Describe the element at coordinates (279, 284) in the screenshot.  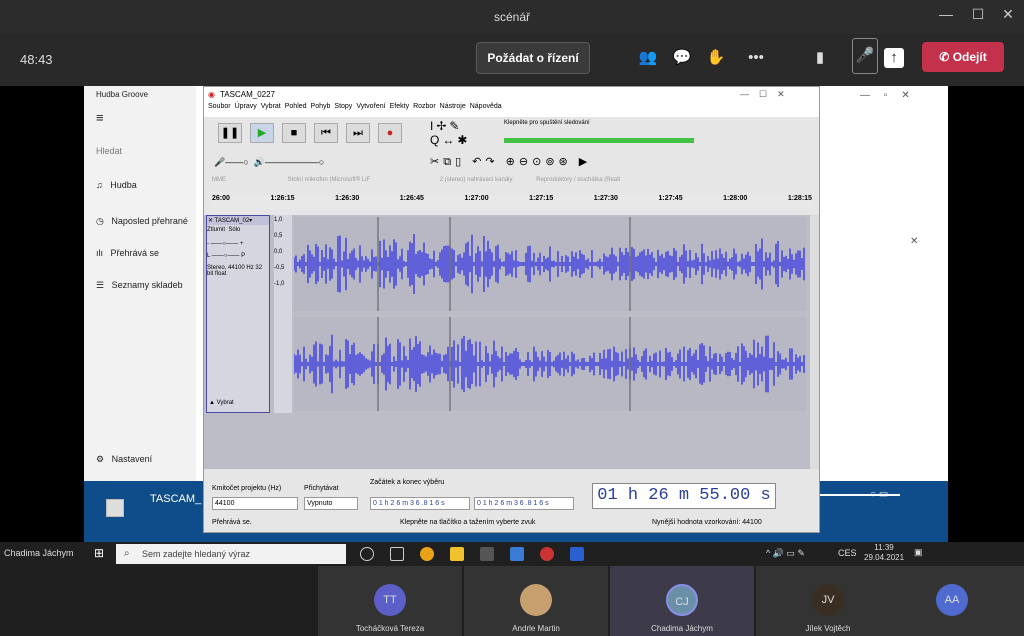
I see `scale-label: -1,0` at that location.